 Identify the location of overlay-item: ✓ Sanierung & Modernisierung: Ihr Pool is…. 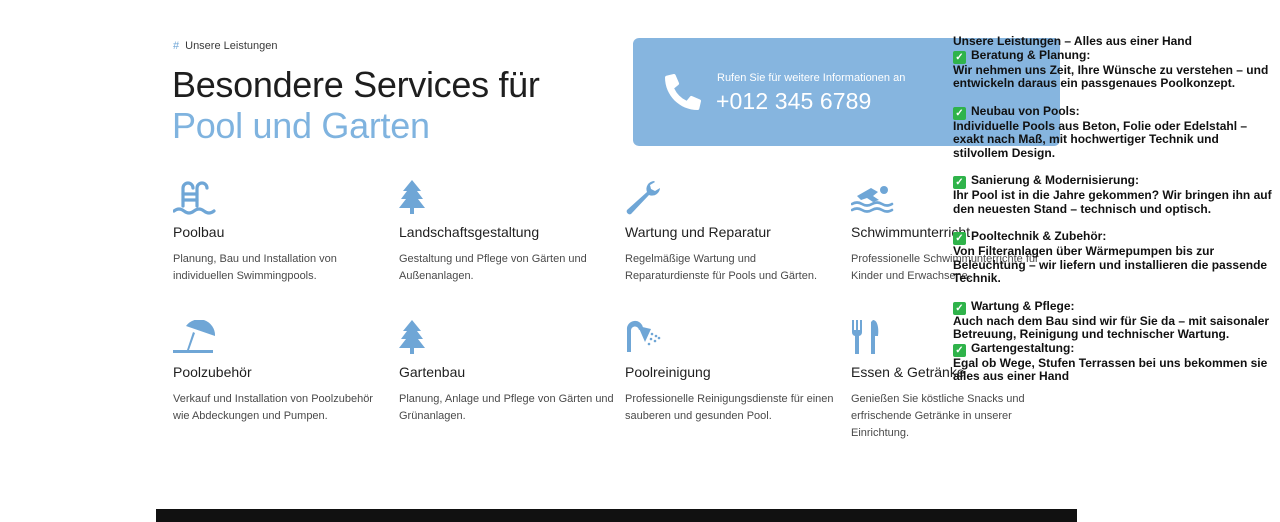
(1113, 194).